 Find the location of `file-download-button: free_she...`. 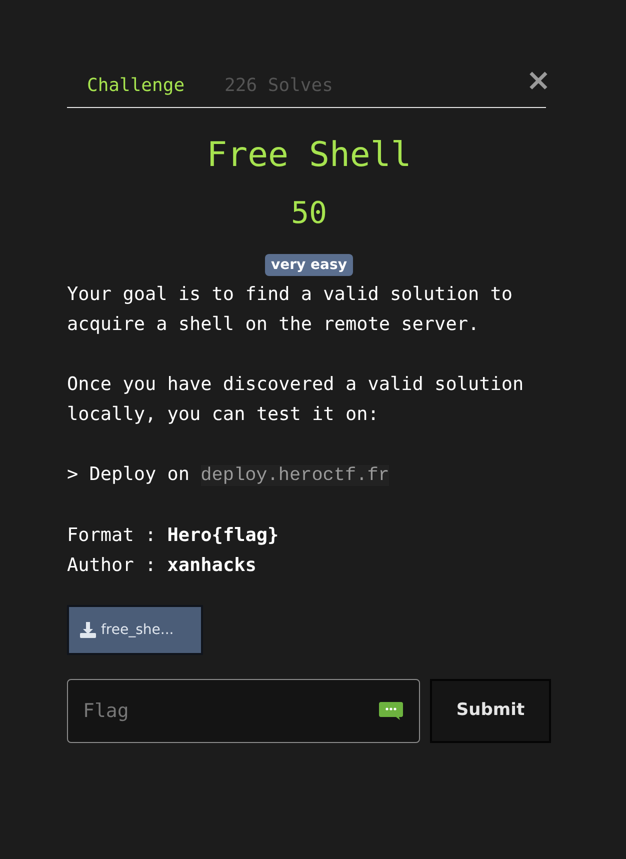

file-download-button: free_she... is located at coordinates (135, 630).